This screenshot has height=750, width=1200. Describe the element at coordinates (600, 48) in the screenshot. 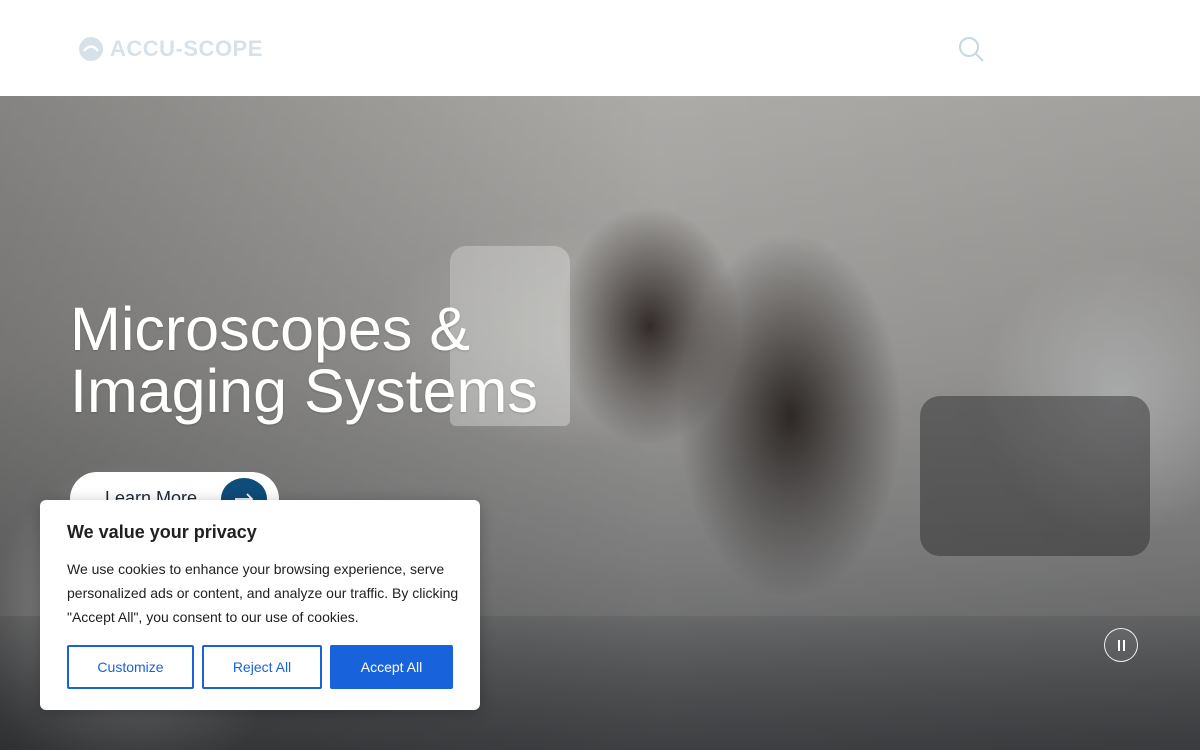

I see `site-header: ACCU-SCOPE` at that location.